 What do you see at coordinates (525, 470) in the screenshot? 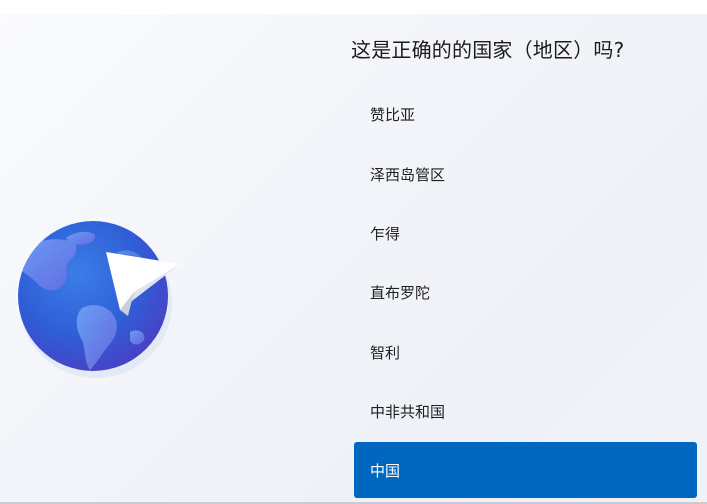
I see `list-item-selected: 中国` at bounding box center [525, 470].